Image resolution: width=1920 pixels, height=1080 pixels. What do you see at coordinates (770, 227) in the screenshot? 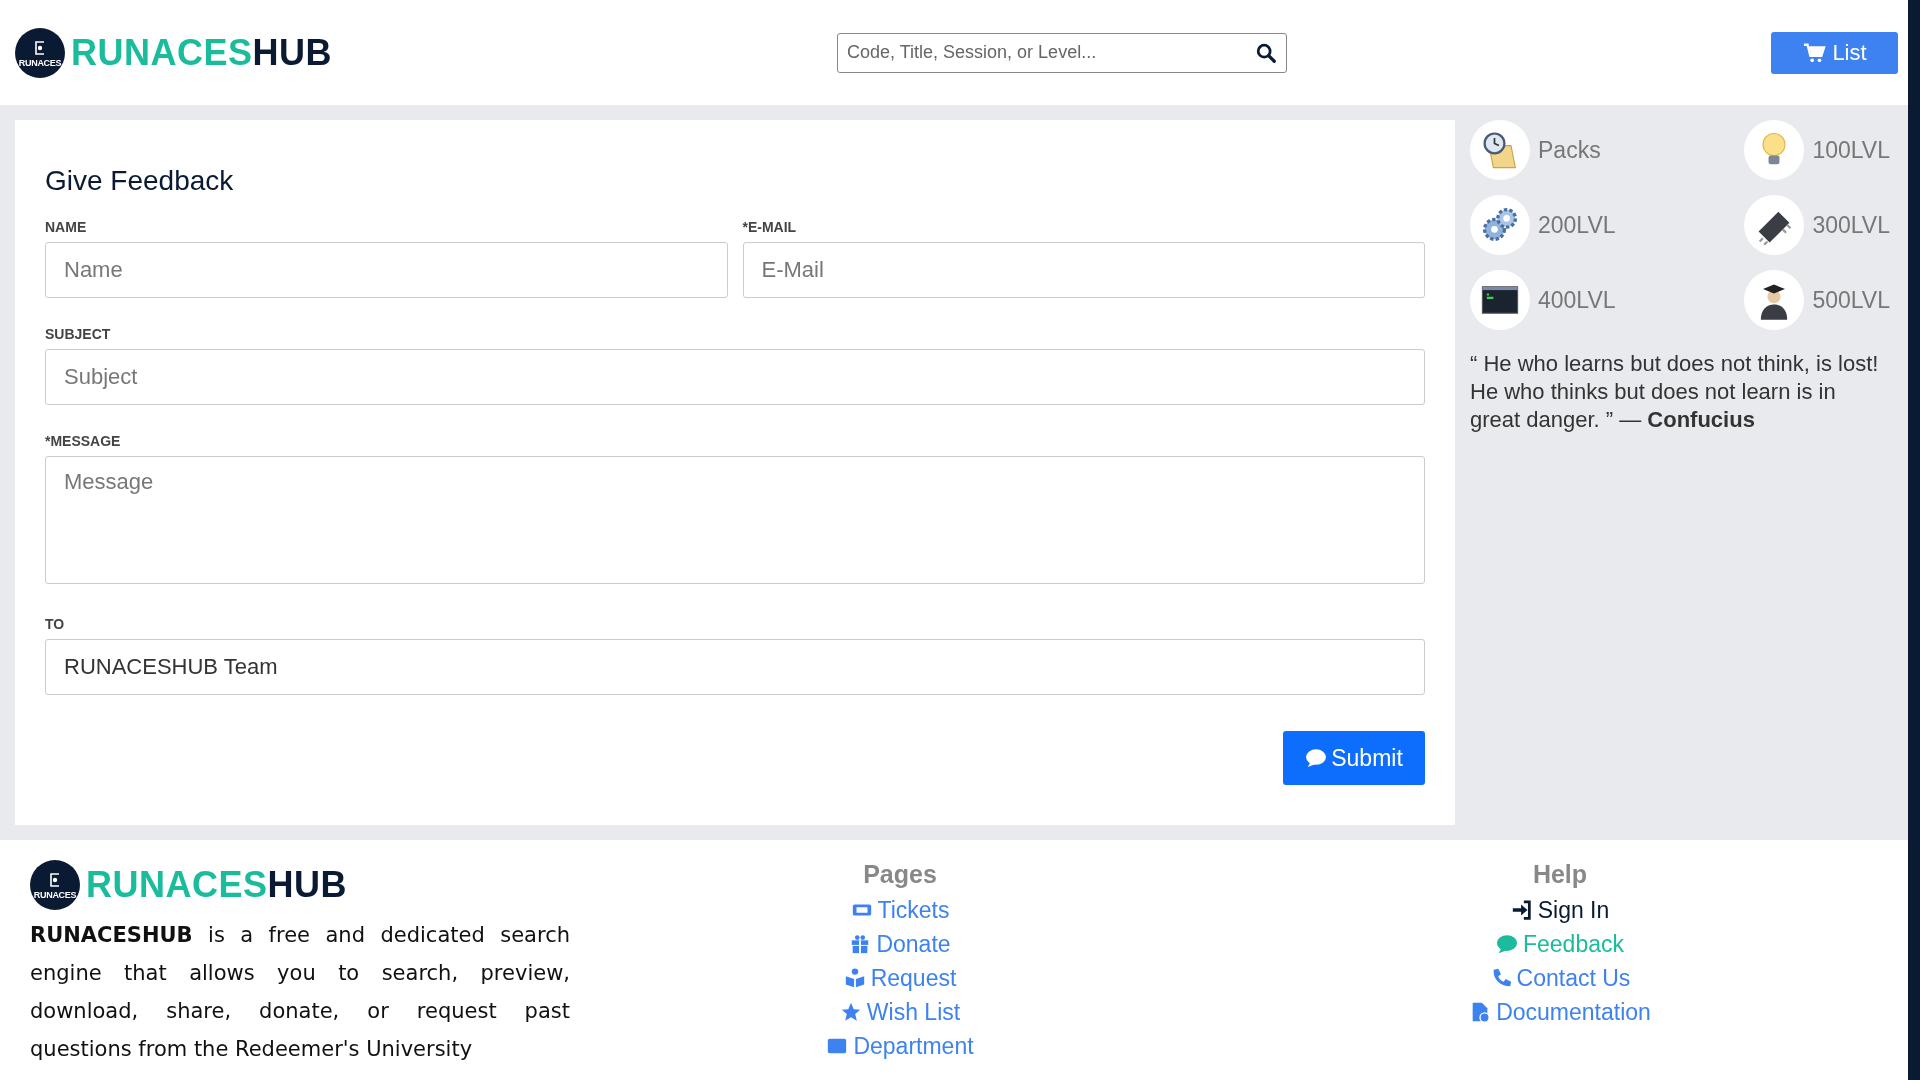
I see `field-label: *E-MAIL` at bounding box center [770, 227].